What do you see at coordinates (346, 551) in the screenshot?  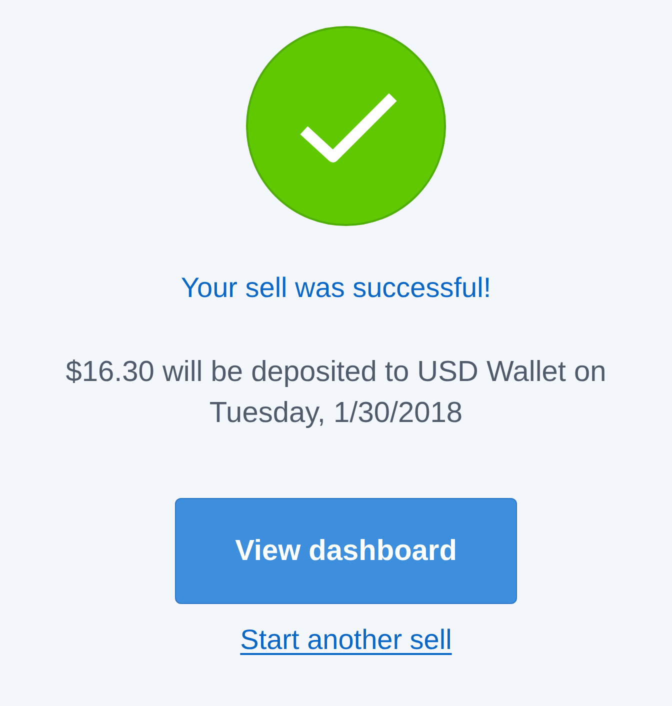 I see `view-dashboard-button: View dashboard` at bounding box center [346, 551].